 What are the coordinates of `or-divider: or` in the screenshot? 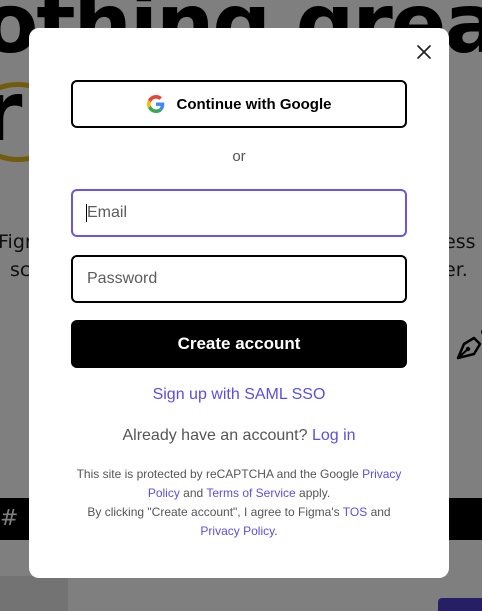 It's located at (239, 156).